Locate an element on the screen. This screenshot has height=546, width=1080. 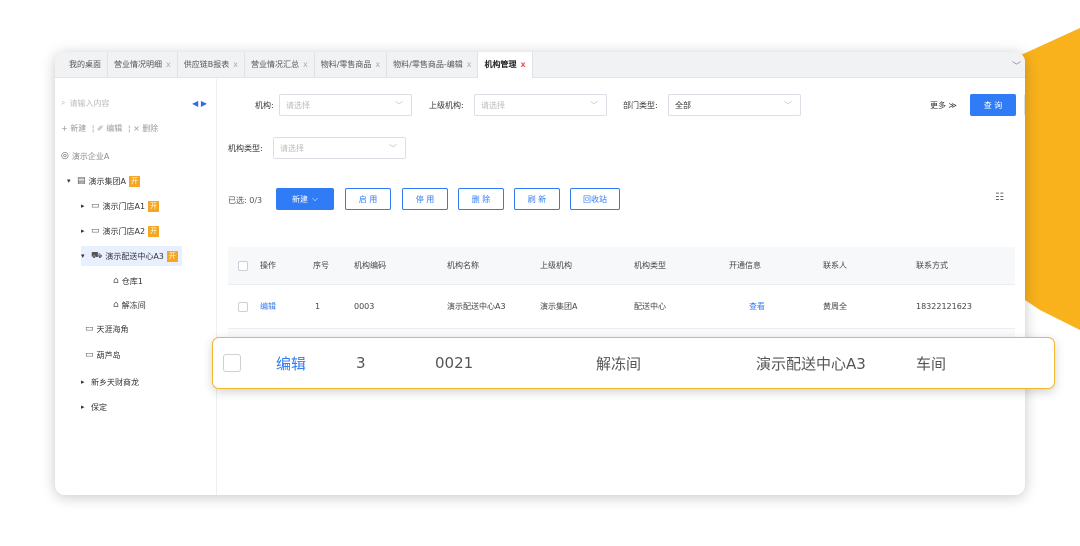
tree-node: ▸ ▭ 演示门店A1 开 is located at coordinates (120, 206).